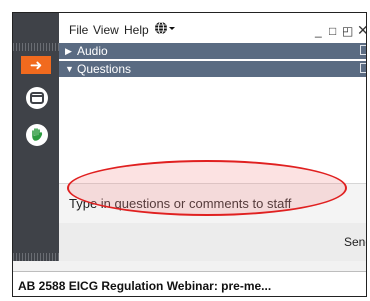 Image resolution: width=370 pixels, height=301 pixels. What do you see at coordinates (92, 51) in the screenshot?
I see `audio-section-label: Audio` at bounding box center [92, 51].